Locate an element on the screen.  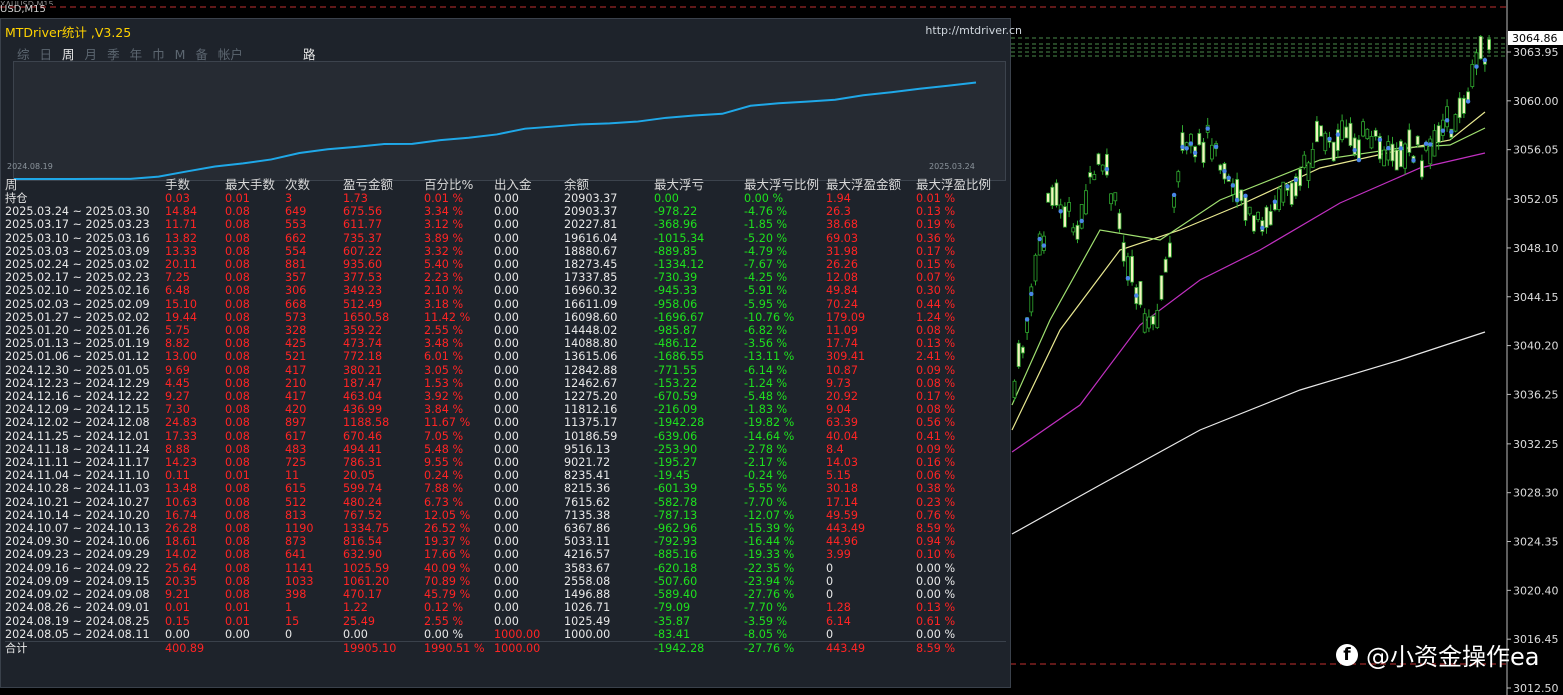
column-header: 最大浮亏 is located at coordinates (699, 184).